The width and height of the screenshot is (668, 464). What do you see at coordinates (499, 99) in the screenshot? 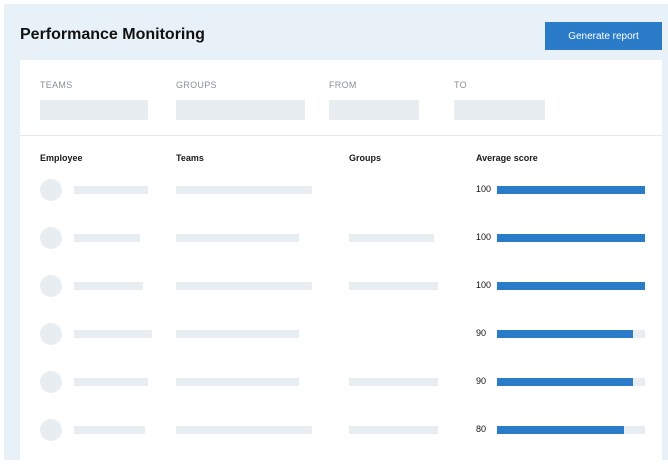
I see `filter-to: TO` at bounding box center [499, 99].